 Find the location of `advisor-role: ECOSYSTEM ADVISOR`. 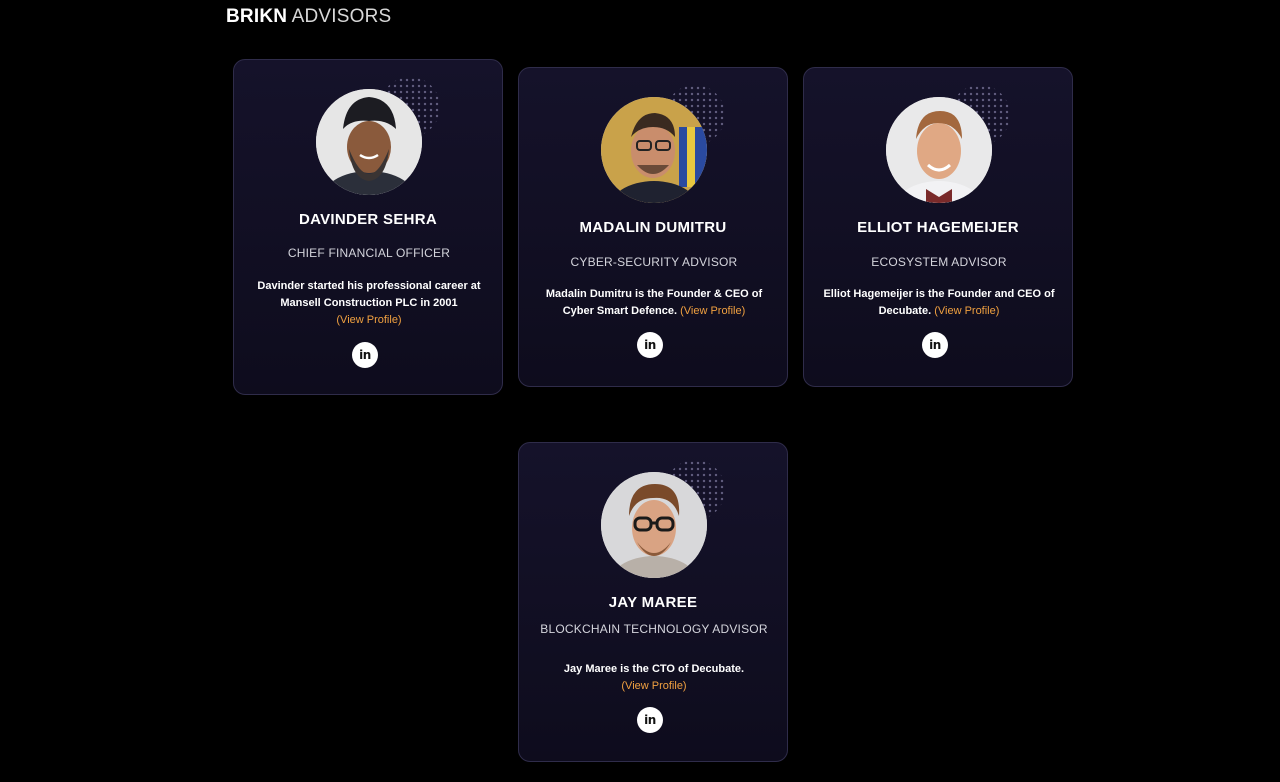

advisor-role: ECOSYSTEM ADVISOR is located at coordinates (939, 262).